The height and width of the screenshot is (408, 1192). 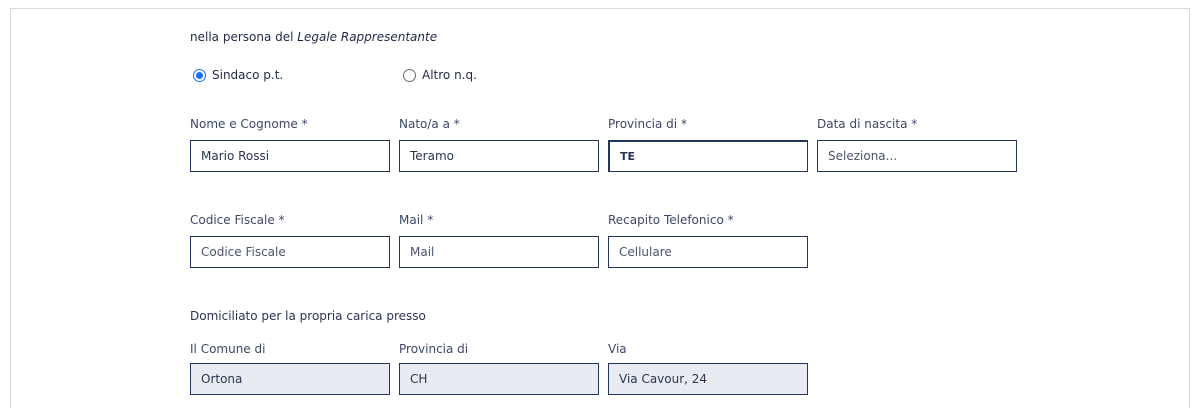 I want to click on comune-label: Il Comune di, so click(x=228, y=349).